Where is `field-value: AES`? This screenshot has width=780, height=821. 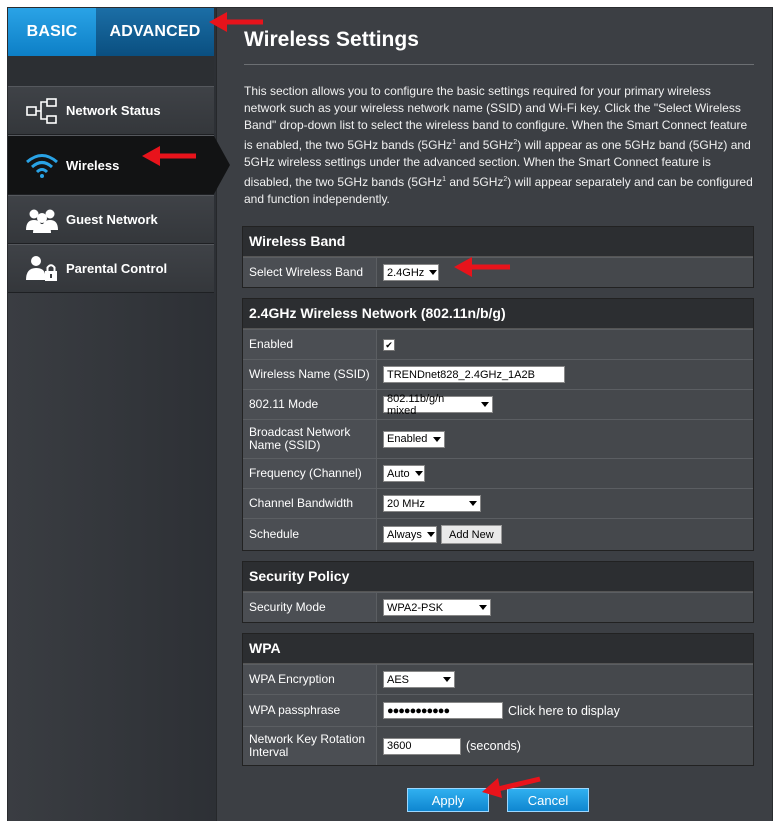
field-value: AES is located at coordinates (565, 679).